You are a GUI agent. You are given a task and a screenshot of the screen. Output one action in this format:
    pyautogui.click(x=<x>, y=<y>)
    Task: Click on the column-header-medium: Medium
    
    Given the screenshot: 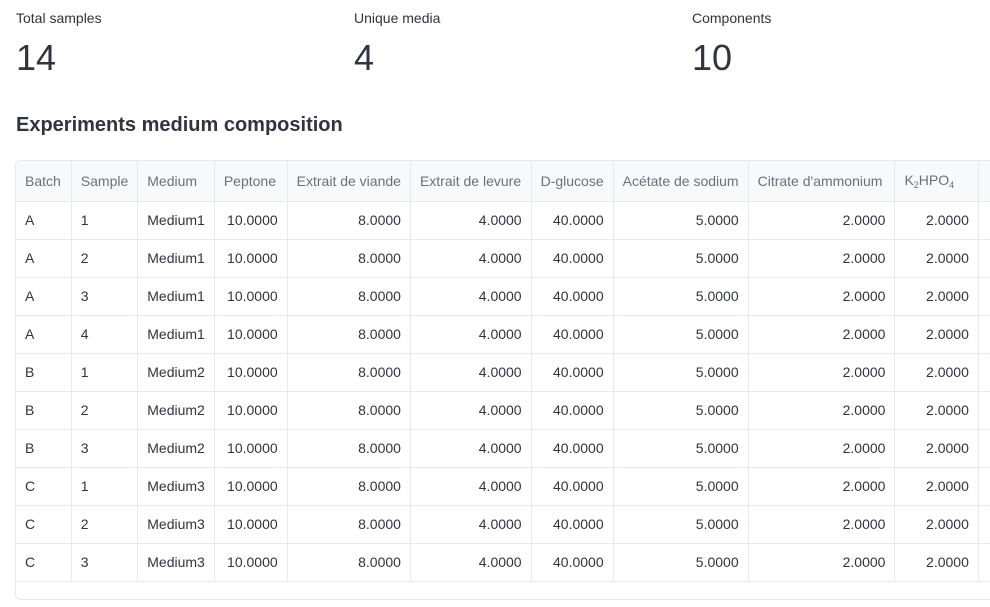 What is the action you would take?
    pyautogui.click(x=176, y=181)
    